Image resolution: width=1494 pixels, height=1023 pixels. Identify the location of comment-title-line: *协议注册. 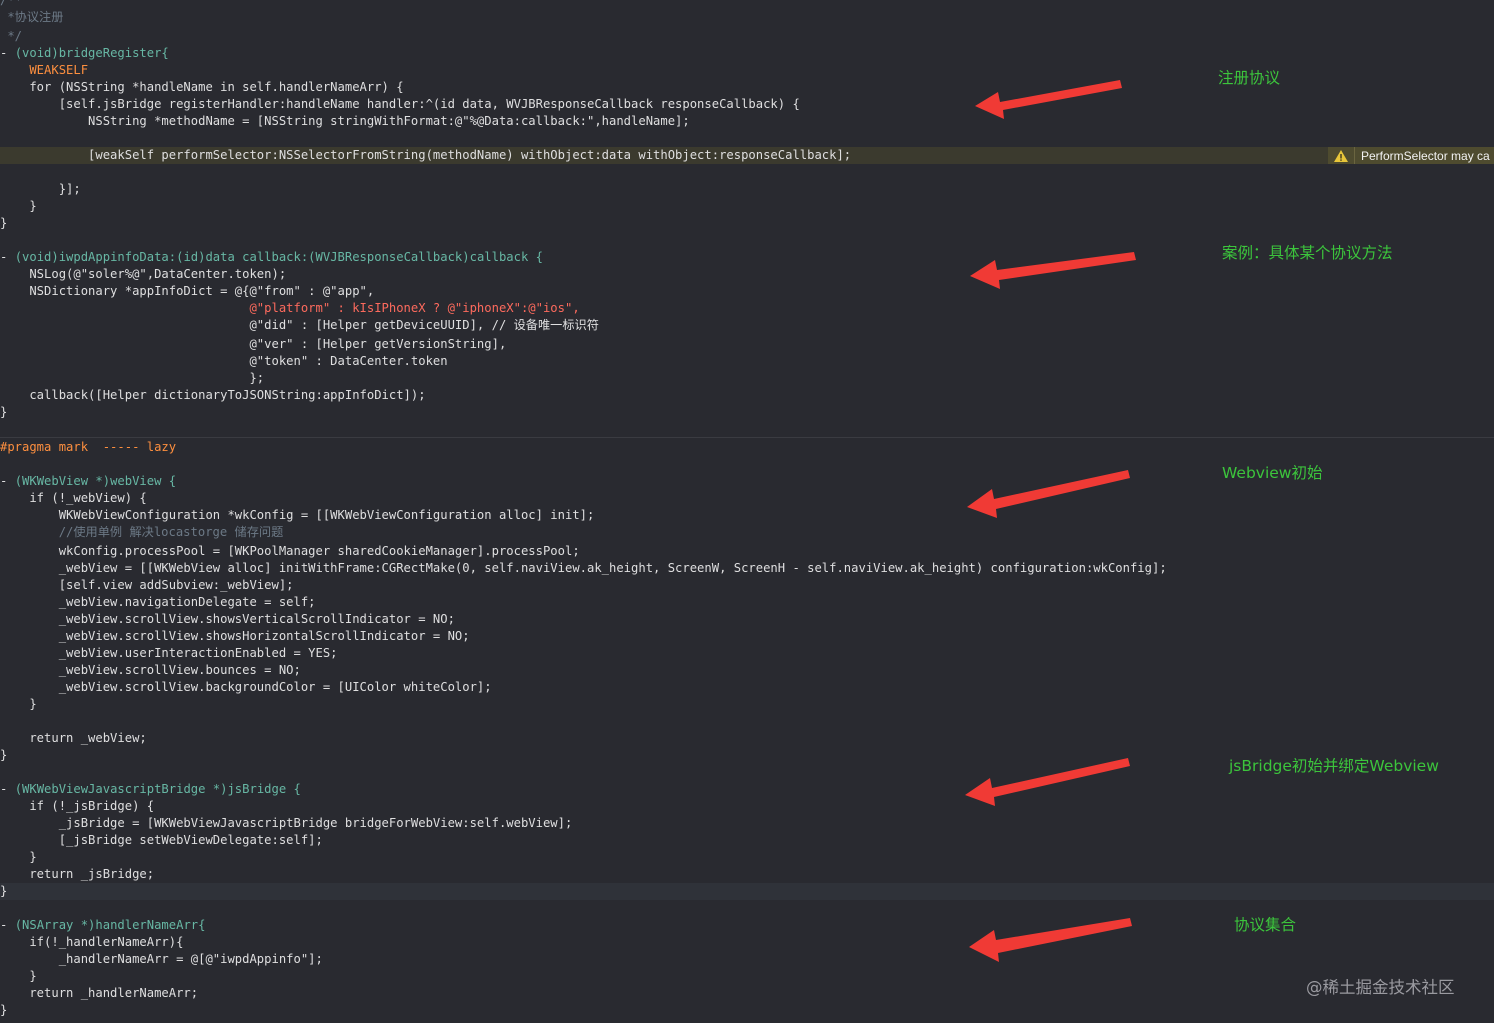
(32, 17).